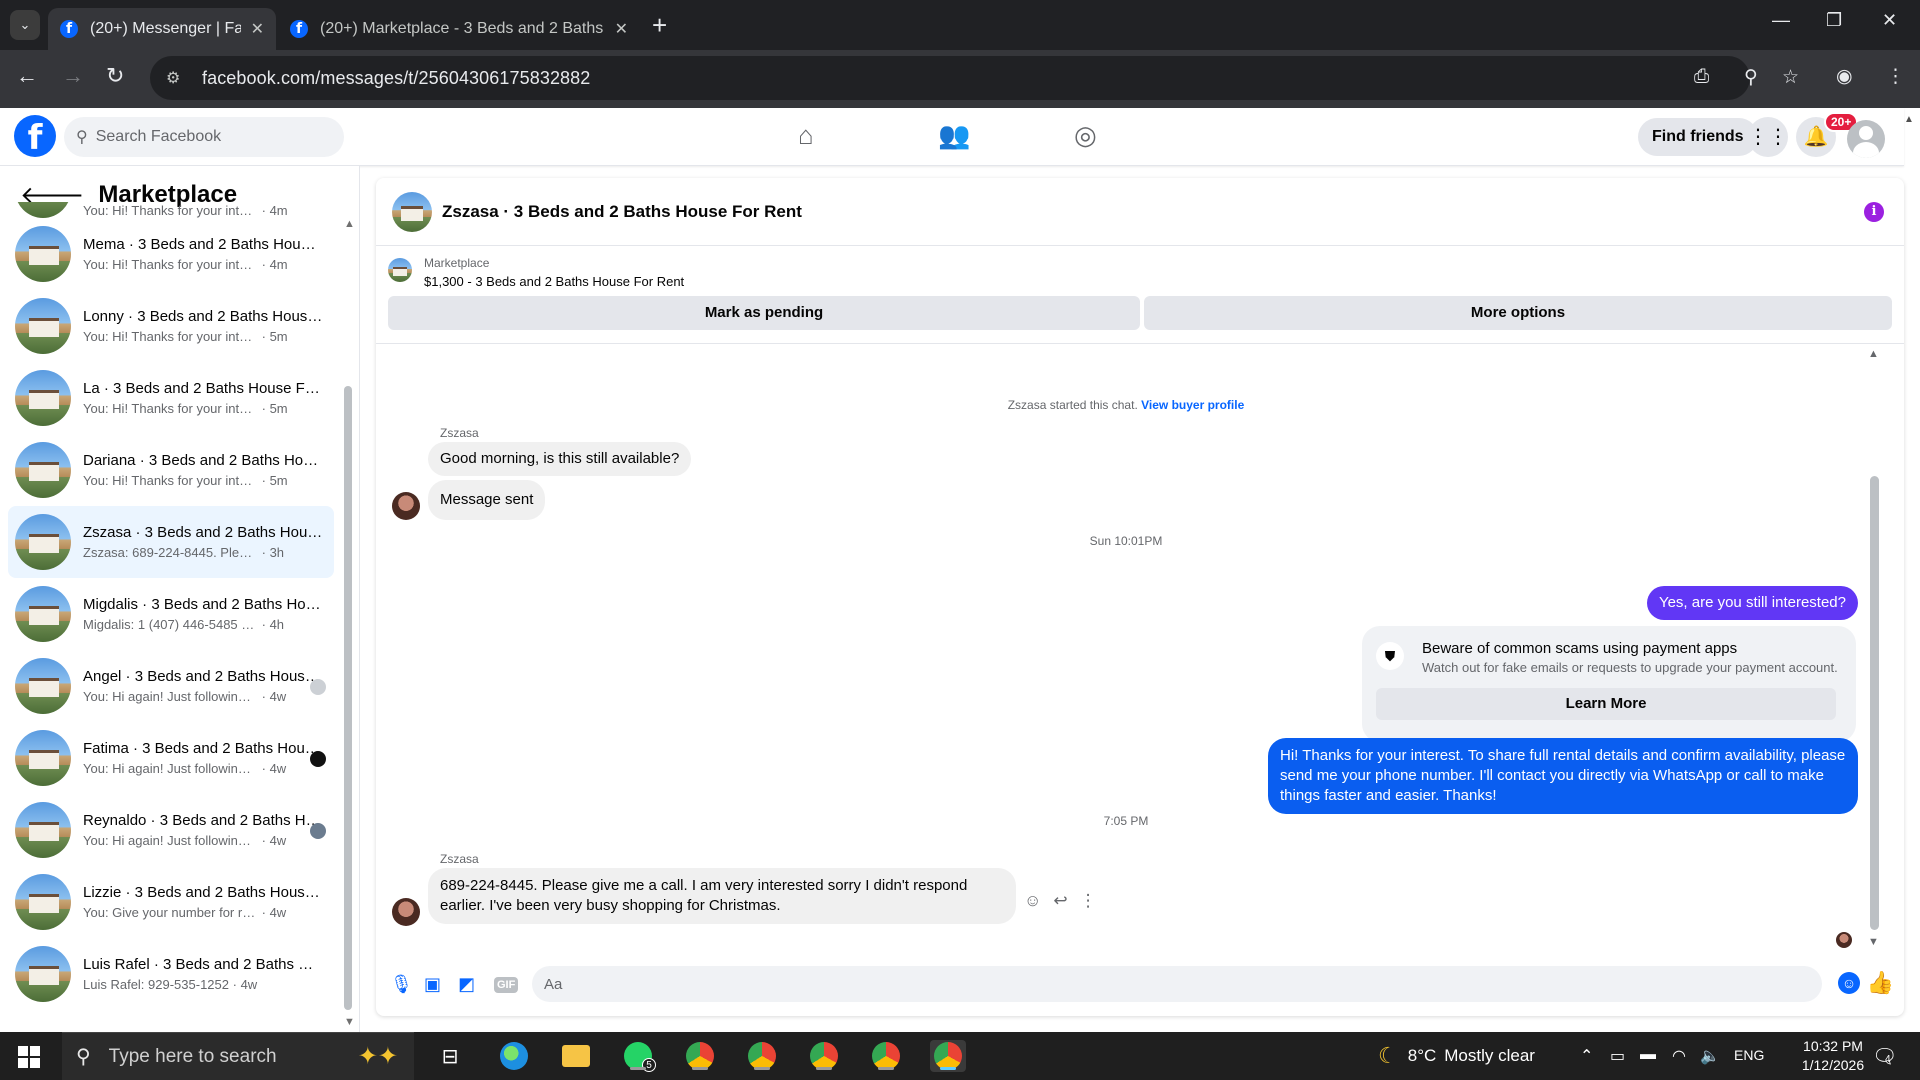 This screenshot has width=1920, height=1080. Describe the element at coordinates (29, 1057) in the screenshot. I see `windows-start-icon` at that location.